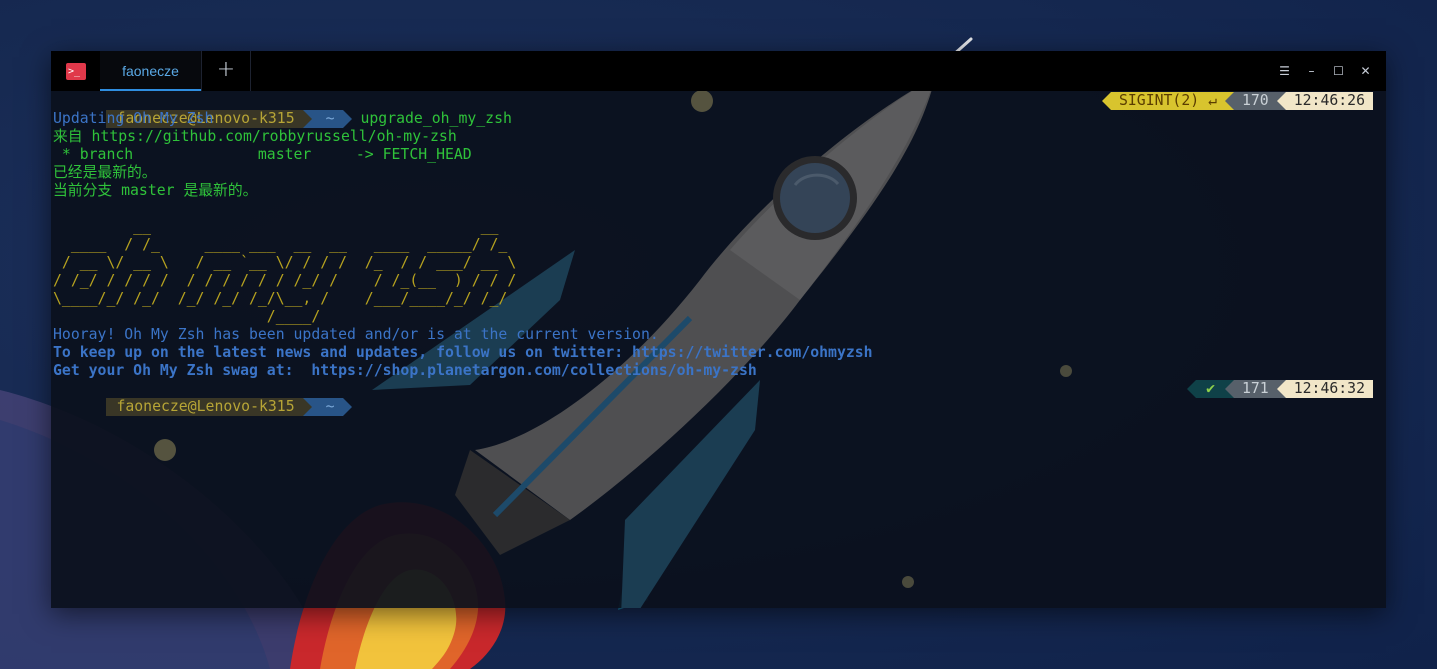  I want to click on ascii-banner-line: ____ / /_ ____ ___ __ __ ____ _____/ /_, so click(289, 244).